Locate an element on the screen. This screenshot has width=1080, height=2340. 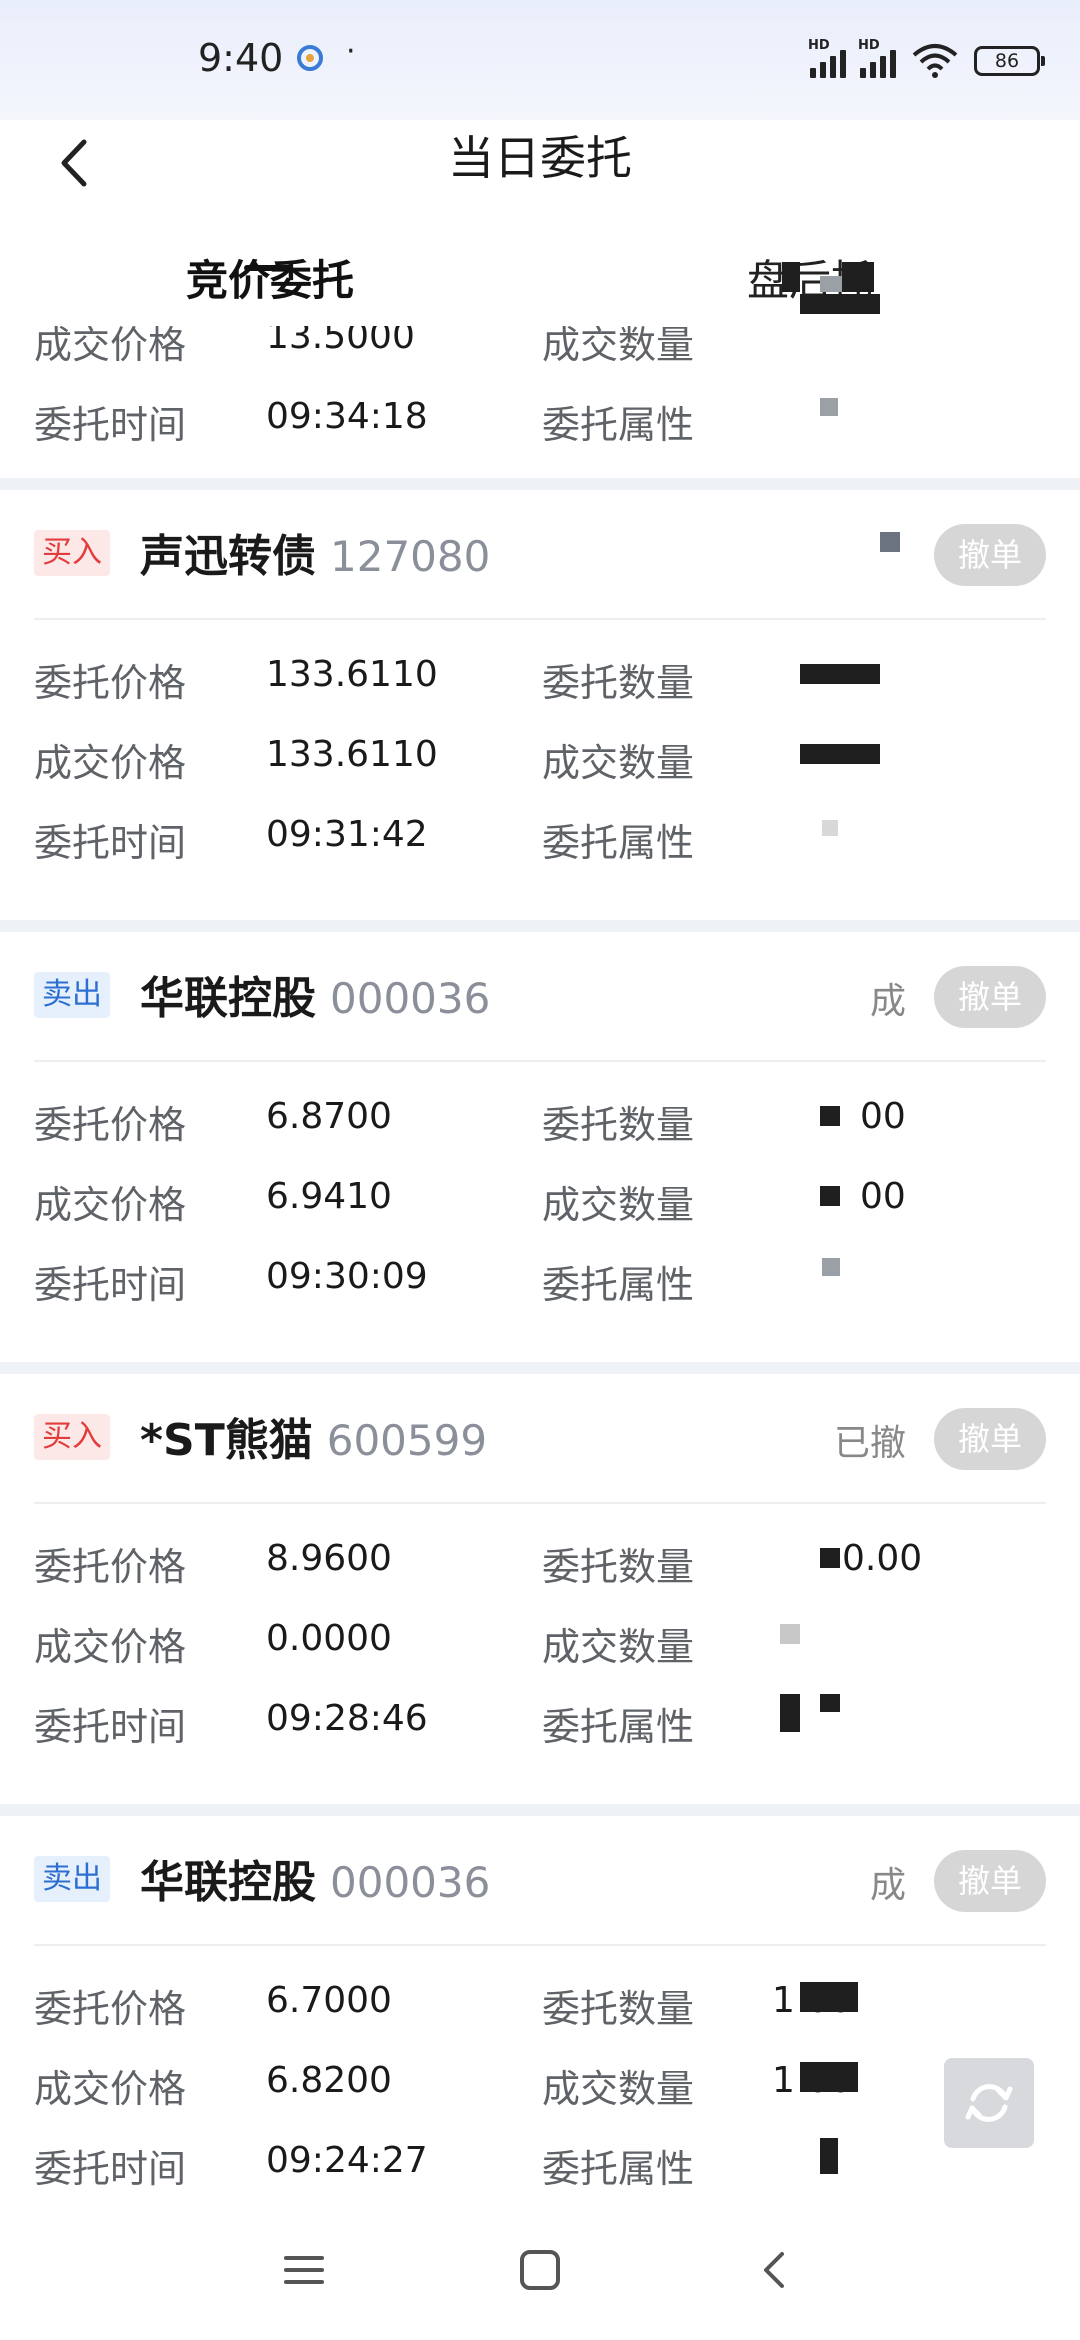
home-icon is located at coordinates (540, 2270).